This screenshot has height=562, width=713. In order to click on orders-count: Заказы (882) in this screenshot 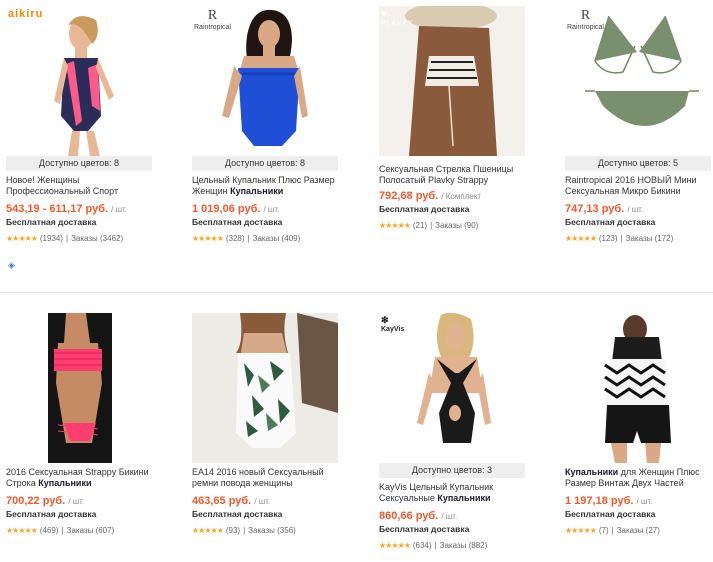, I will do `click(463, 545)`.